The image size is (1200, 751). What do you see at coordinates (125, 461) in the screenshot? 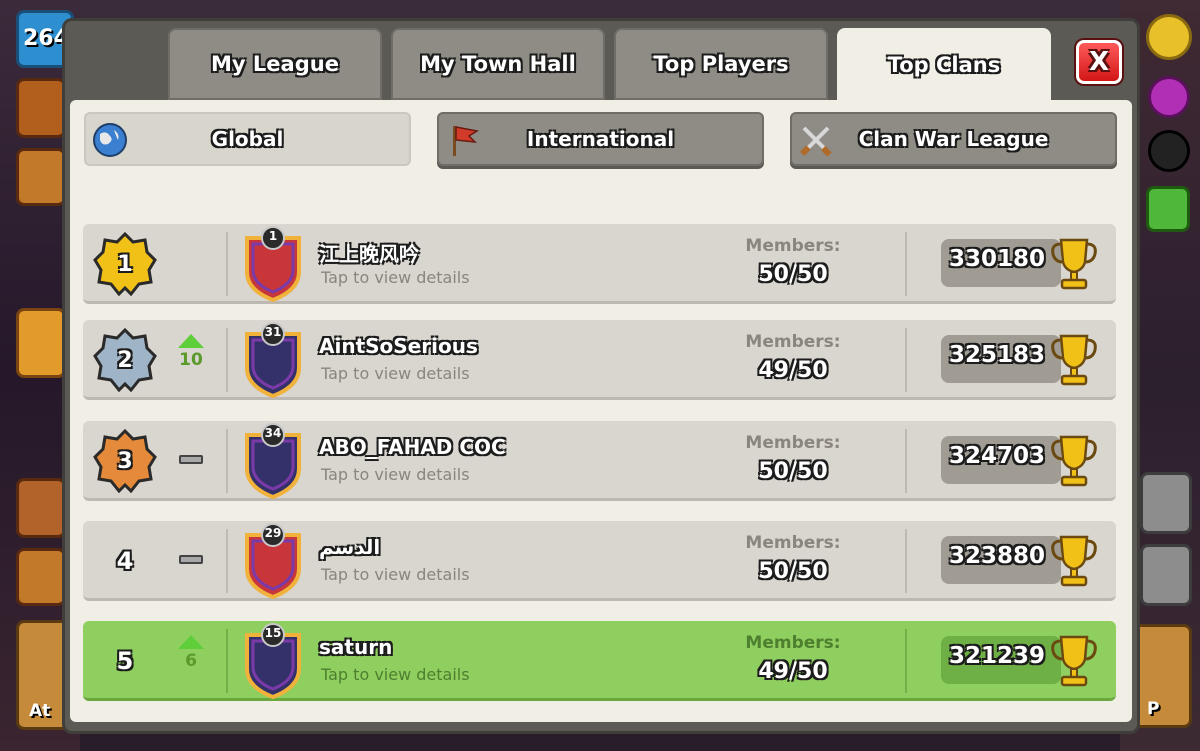
I see `rank-number: 3` at bounding box center [125, 461].